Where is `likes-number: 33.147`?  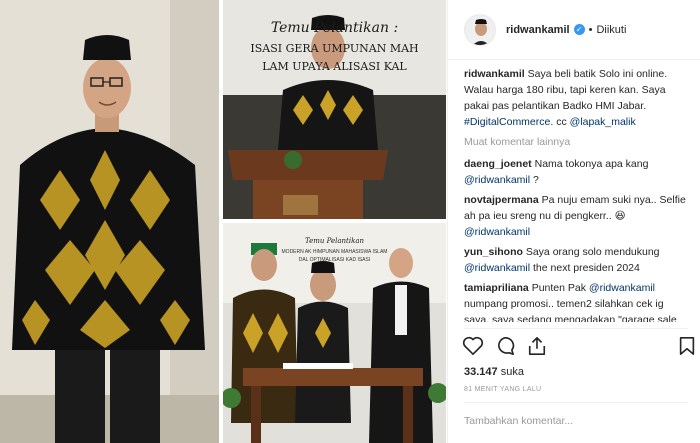 likes-number: 33.147 is located at coordinates (481, 372).